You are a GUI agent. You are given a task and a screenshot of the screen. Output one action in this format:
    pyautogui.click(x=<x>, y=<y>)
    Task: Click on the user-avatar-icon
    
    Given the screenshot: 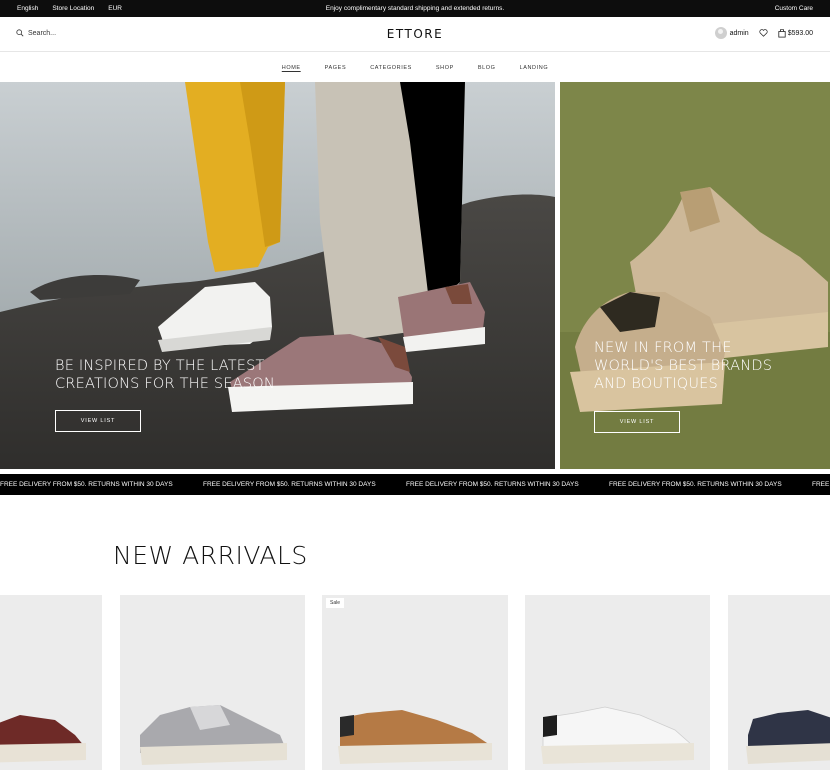 What is the action you would take?
    pyautogui.click(x=720, y=33)
    